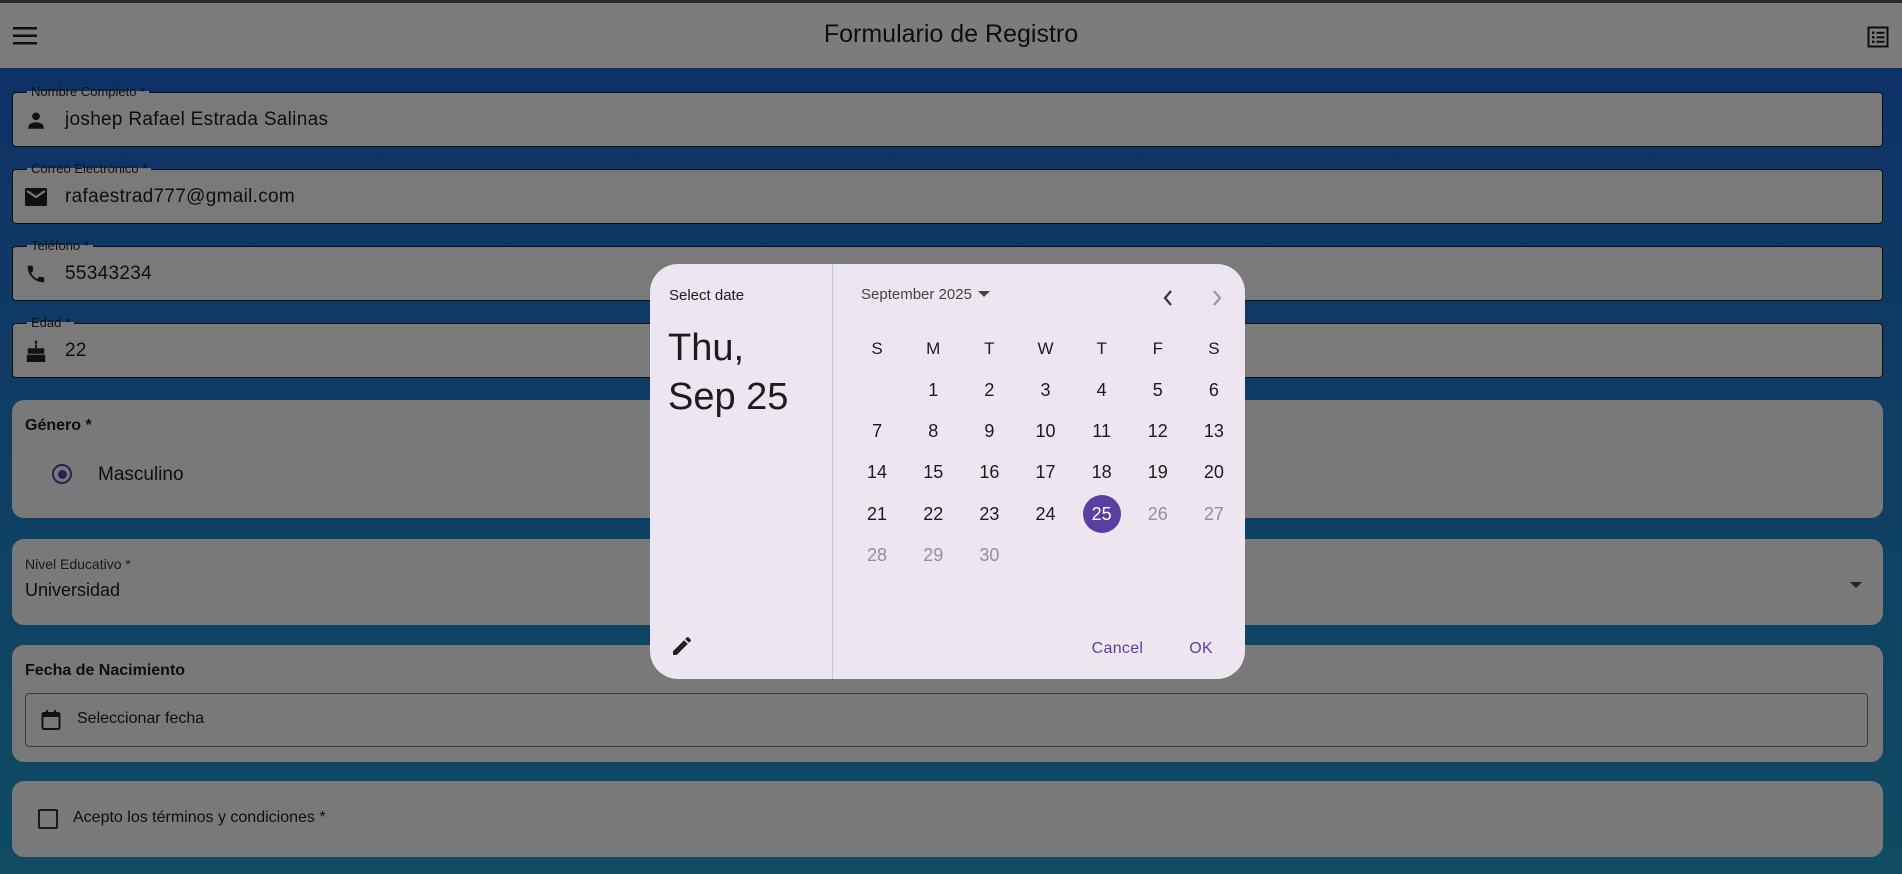 This screenshot has width=1902, height=874. I want to click on calendar-day: 16, so click(989, 472).